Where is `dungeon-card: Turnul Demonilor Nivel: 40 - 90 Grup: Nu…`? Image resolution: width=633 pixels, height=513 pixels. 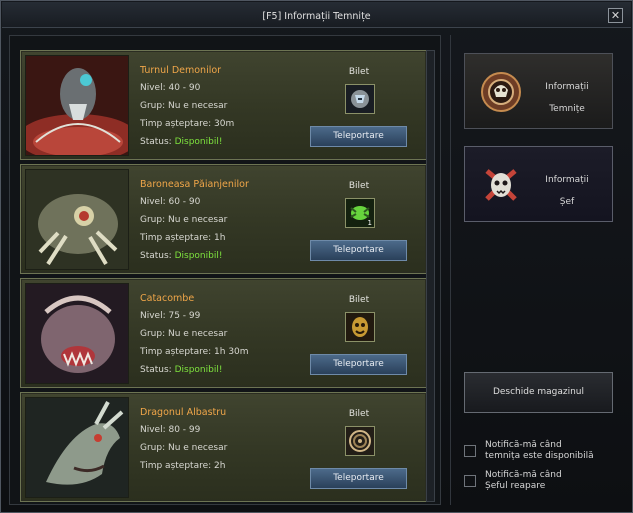
dungeon-card: Turnul Demonilor Nivel: 40 - 90 Grup: Nu… is located at coordinates (223, 105).